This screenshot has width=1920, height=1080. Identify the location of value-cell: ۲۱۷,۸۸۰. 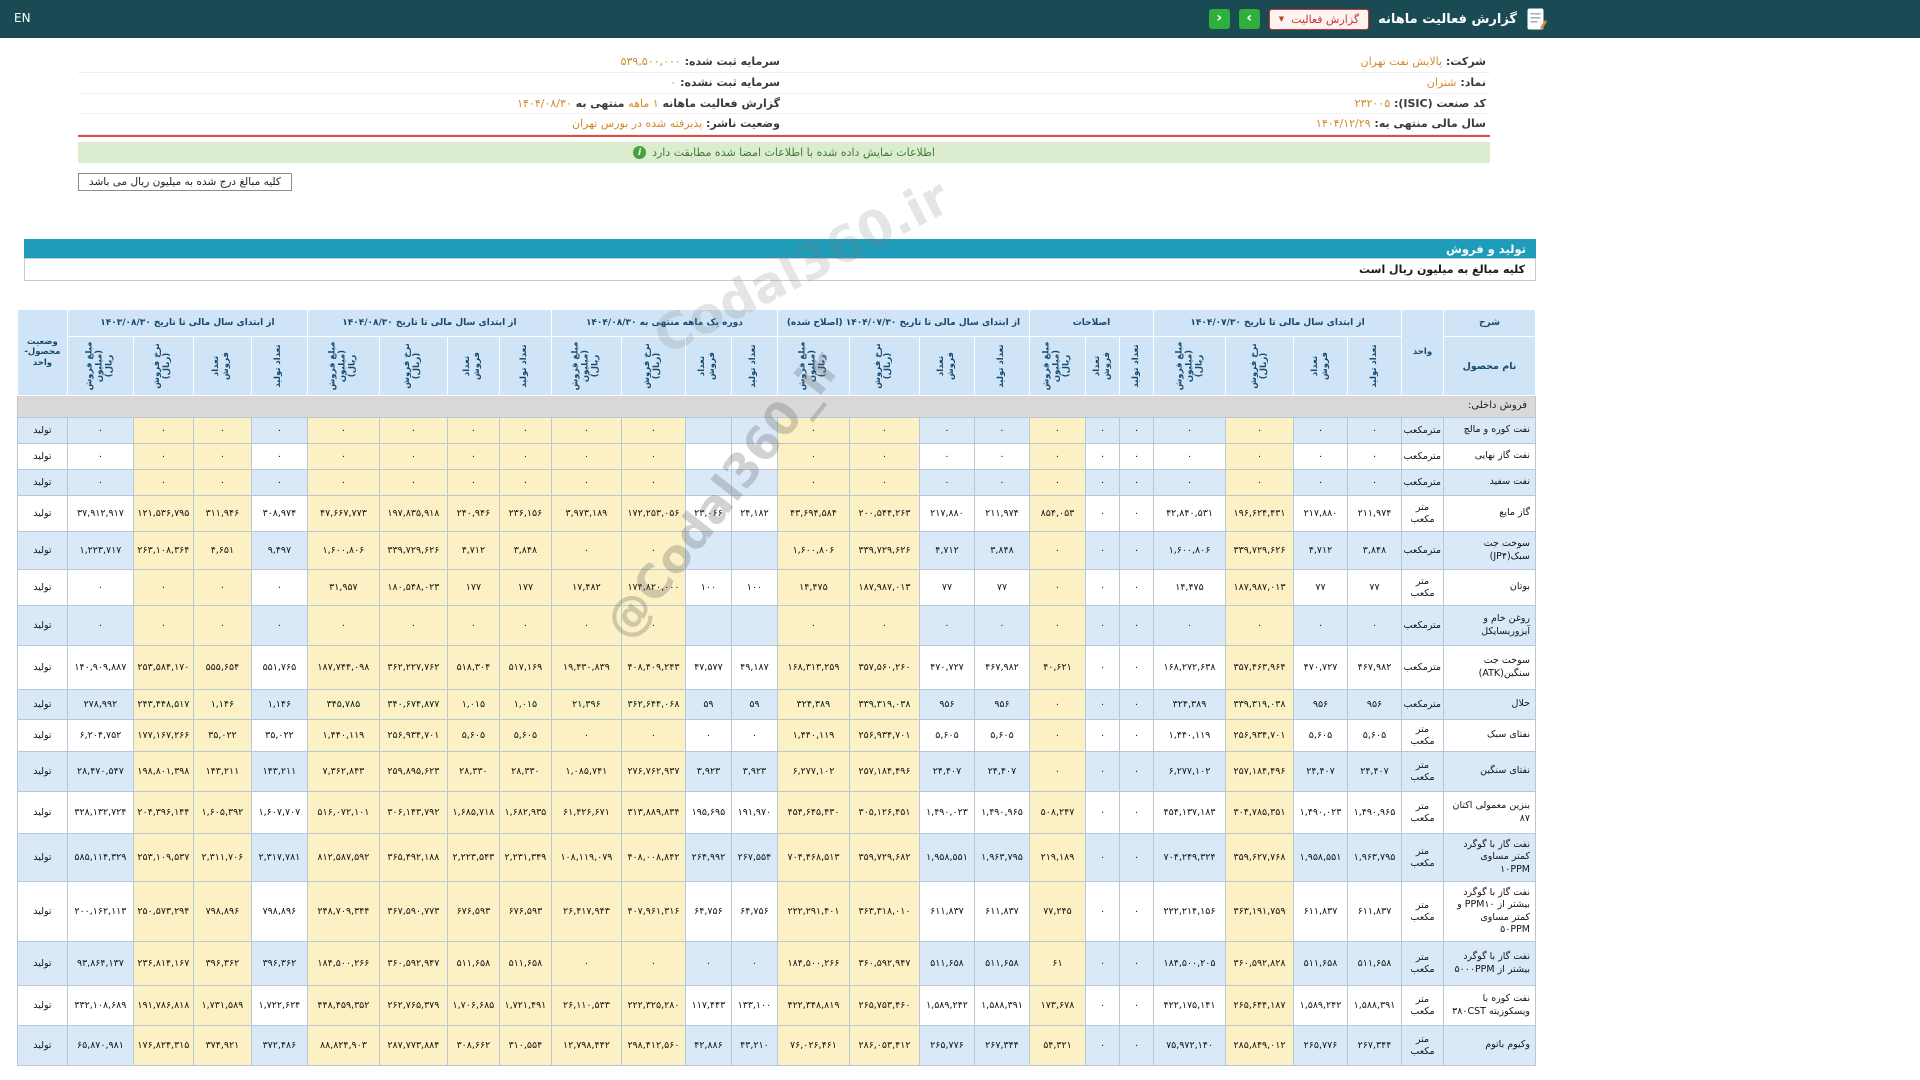
(946, 513).